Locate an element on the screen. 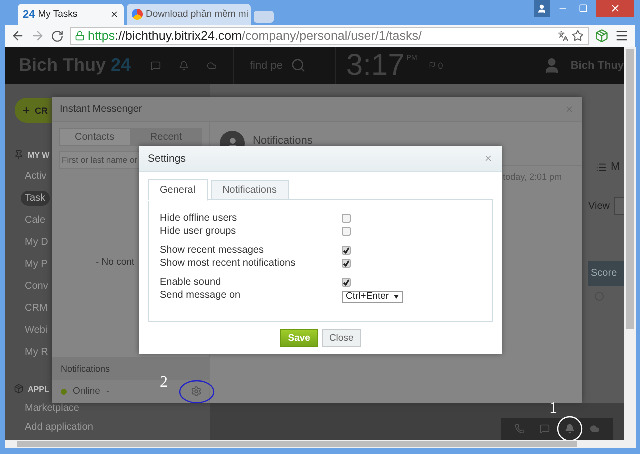 The image size is (640, 454). user-icon is located at coordinates (542, 9).